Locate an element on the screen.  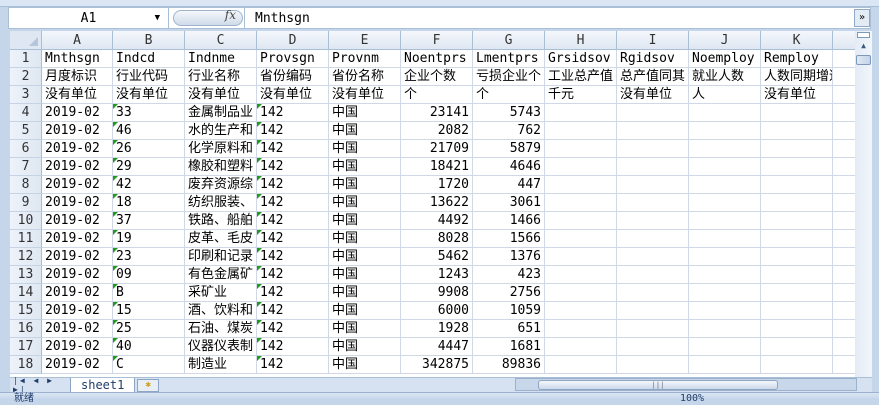
cell-A11: 2019-02 is located at coordinates (77, 239).